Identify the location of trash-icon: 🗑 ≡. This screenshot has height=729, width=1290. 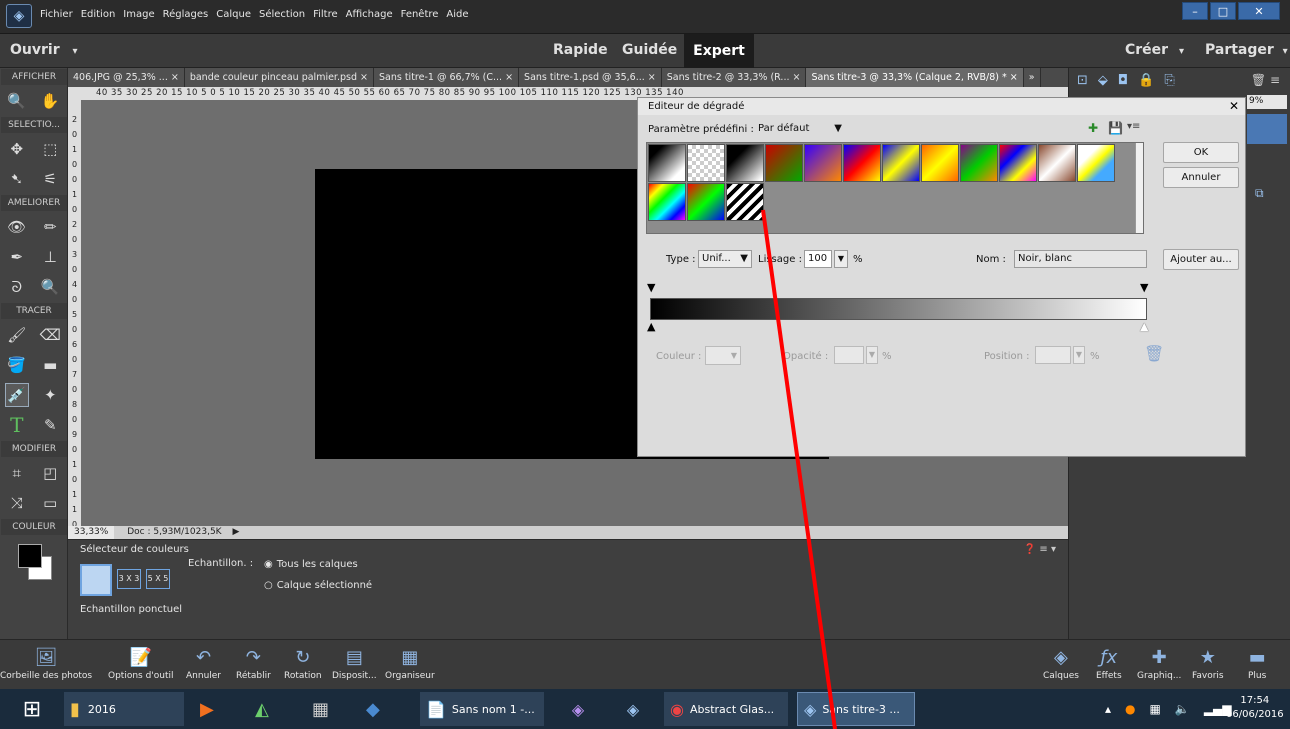
(1265, 80).